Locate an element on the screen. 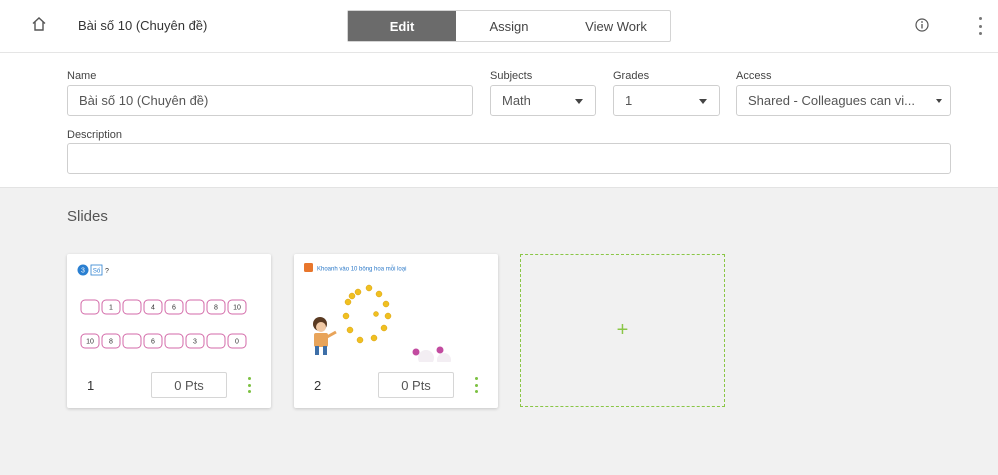 Image resolution: width=998 pixels, height=475 pixels. faded-shapes-illustration is located at coordinates (434, 356).